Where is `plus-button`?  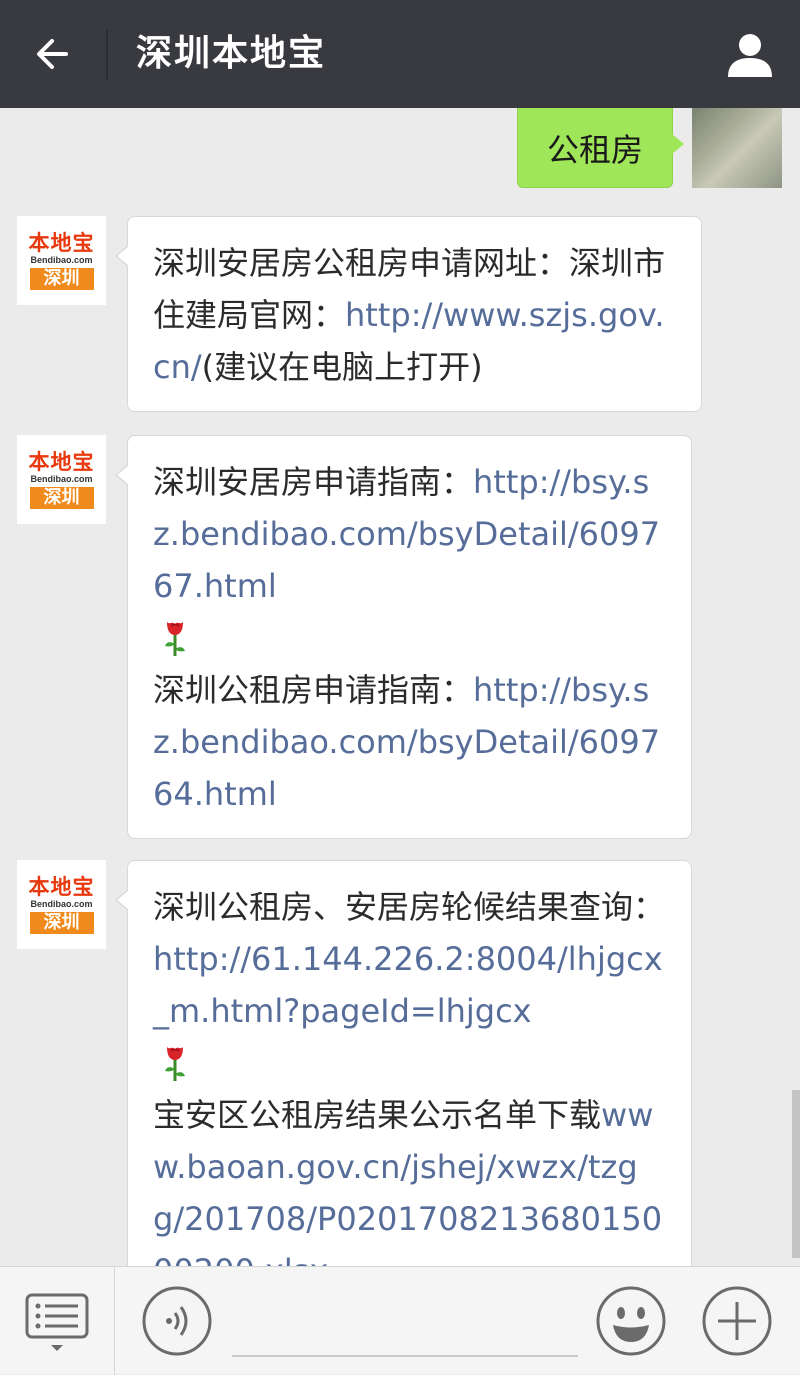 plus-button is located at coordinates (737, 1321).